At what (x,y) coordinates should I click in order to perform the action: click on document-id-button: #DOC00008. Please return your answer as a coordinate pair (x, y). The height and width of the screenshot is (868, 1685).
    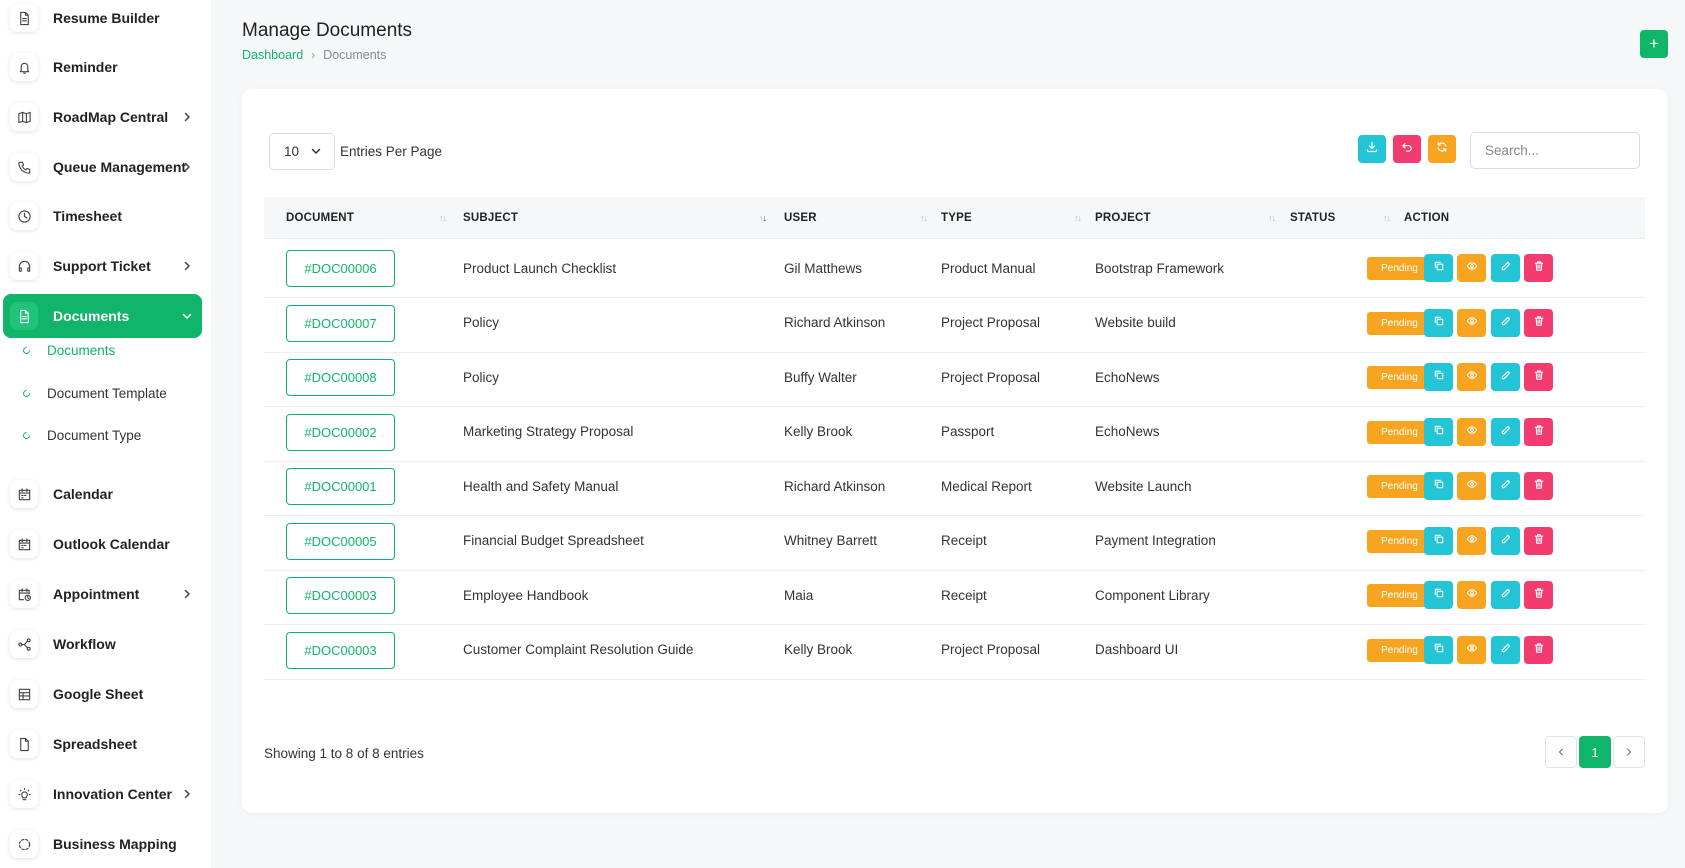
    Looking at the image, I should click on (340, 377).